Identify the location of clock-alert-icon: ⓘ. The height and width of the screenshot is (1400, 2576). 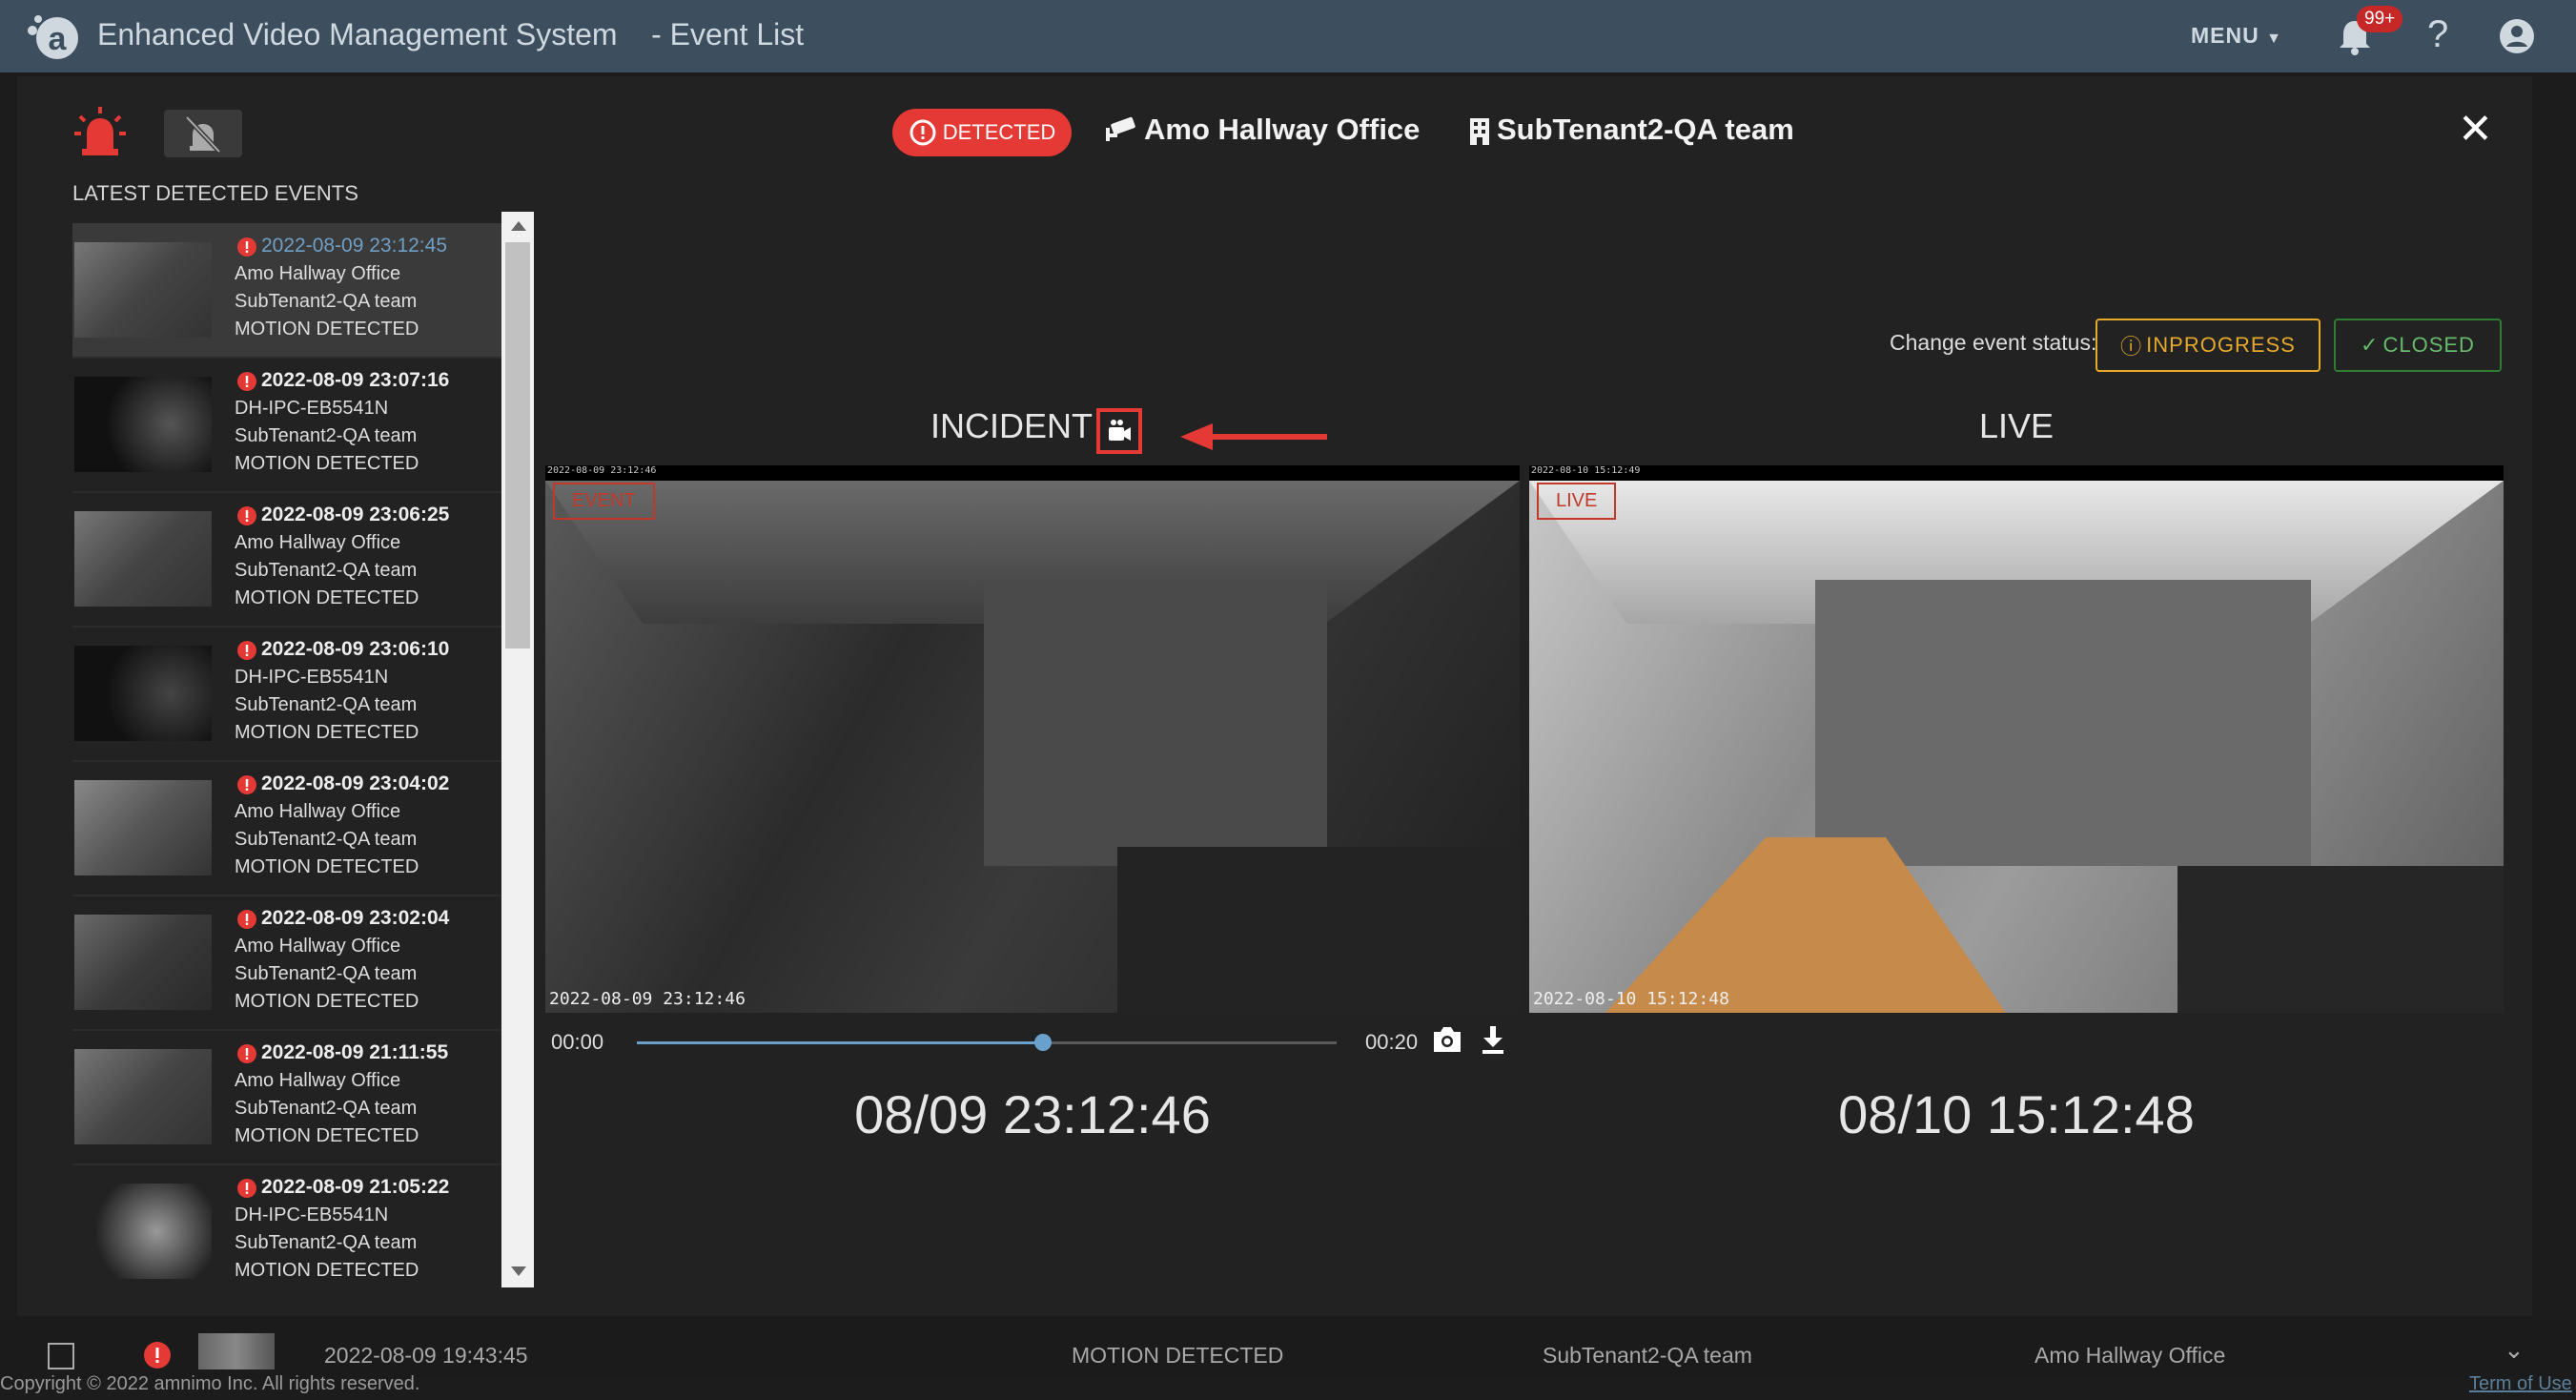
(2132, 347).